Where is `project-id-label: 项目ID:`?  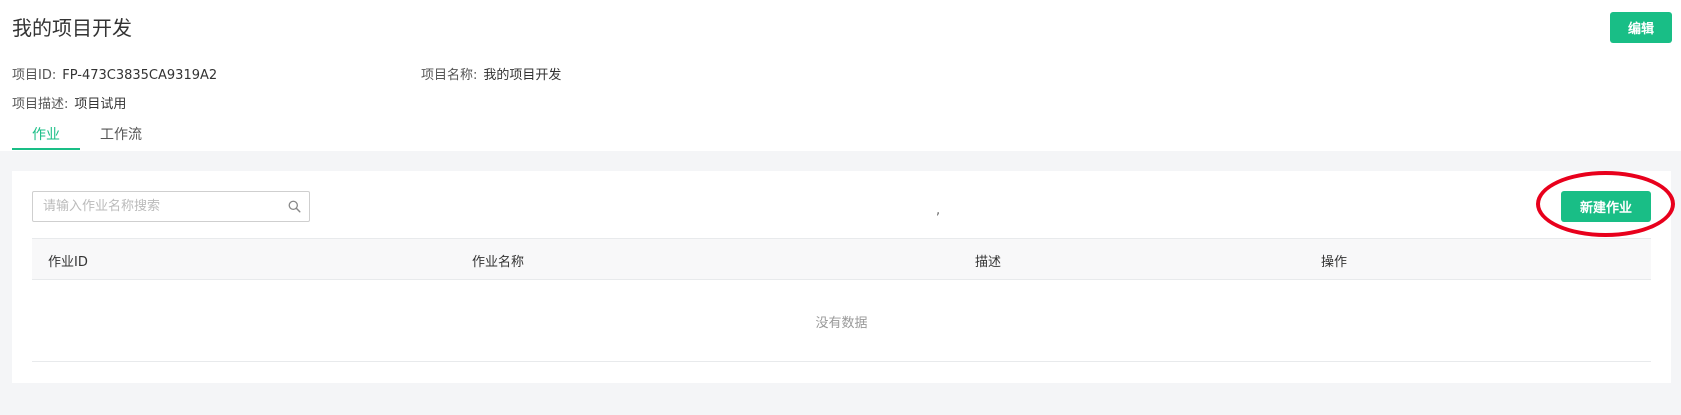 project-id-label: 项目ID: is located at coordinates (34, 75).